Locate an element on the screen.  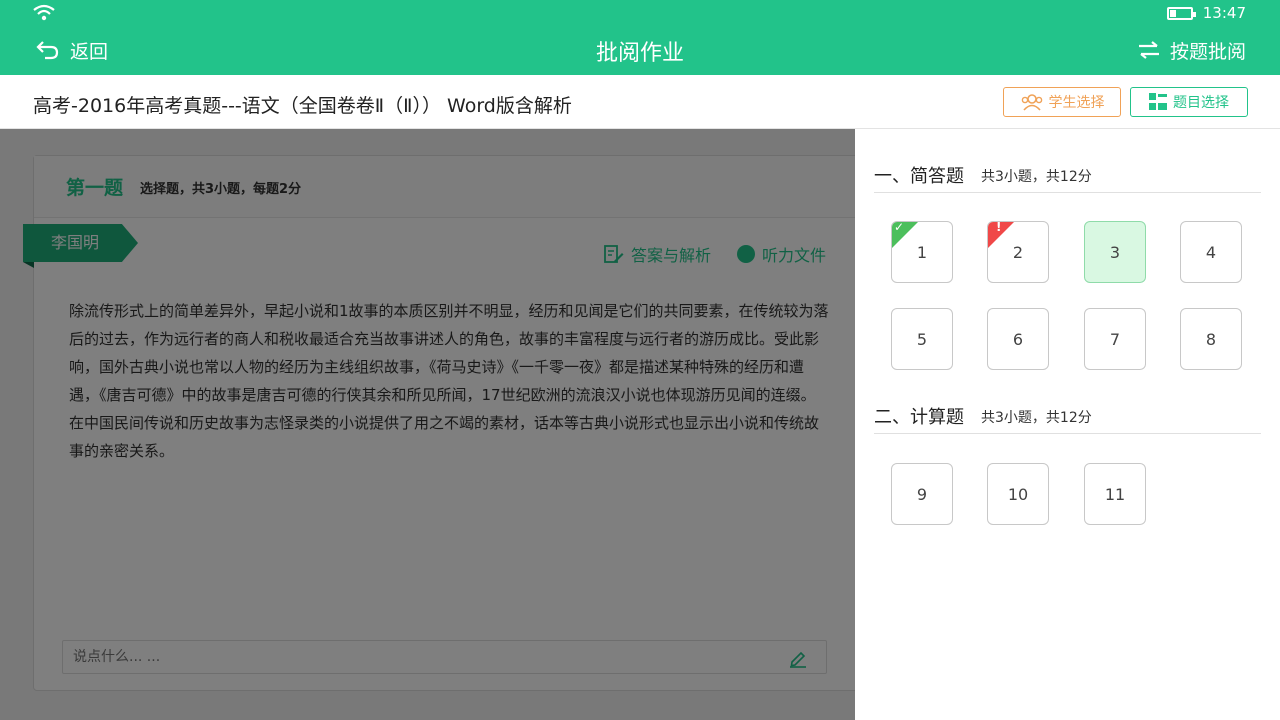
document-title: 高考-2016年高考真题---语文（全国卷卷Ⅱ（Ⅱ）） Word版含解析 is located at coordinates (302, 106).